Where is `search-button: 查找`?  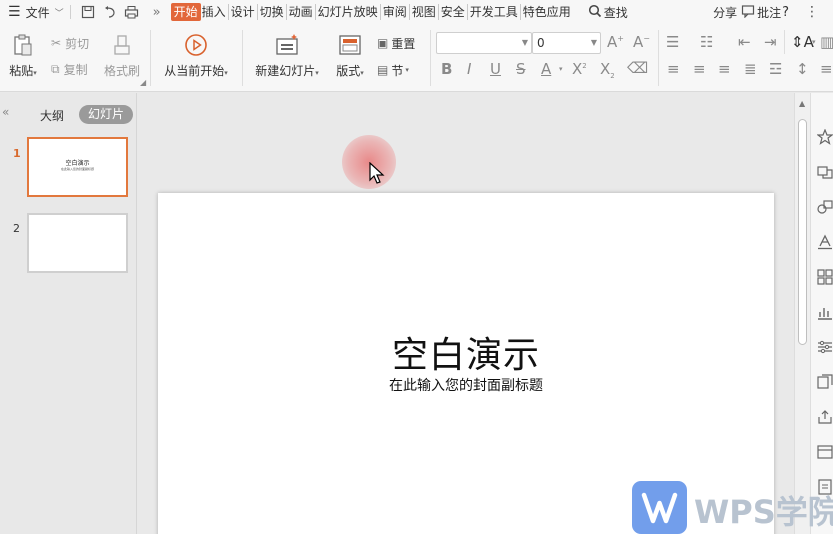 search-button: 查找 is located at coordinates (608, 12).